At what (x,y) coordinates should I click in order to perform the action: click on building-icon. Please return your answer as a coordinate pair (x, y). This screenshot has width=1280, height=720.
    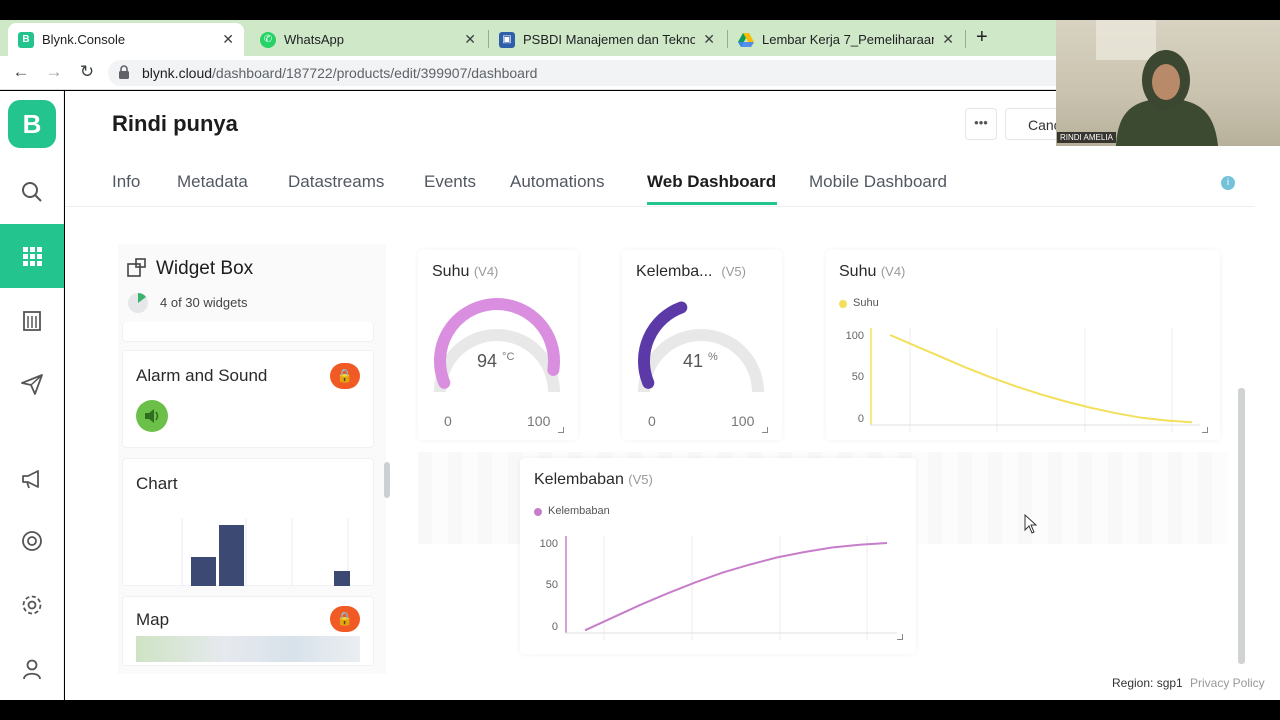
    Looking at the image, I should click on (32, 320).